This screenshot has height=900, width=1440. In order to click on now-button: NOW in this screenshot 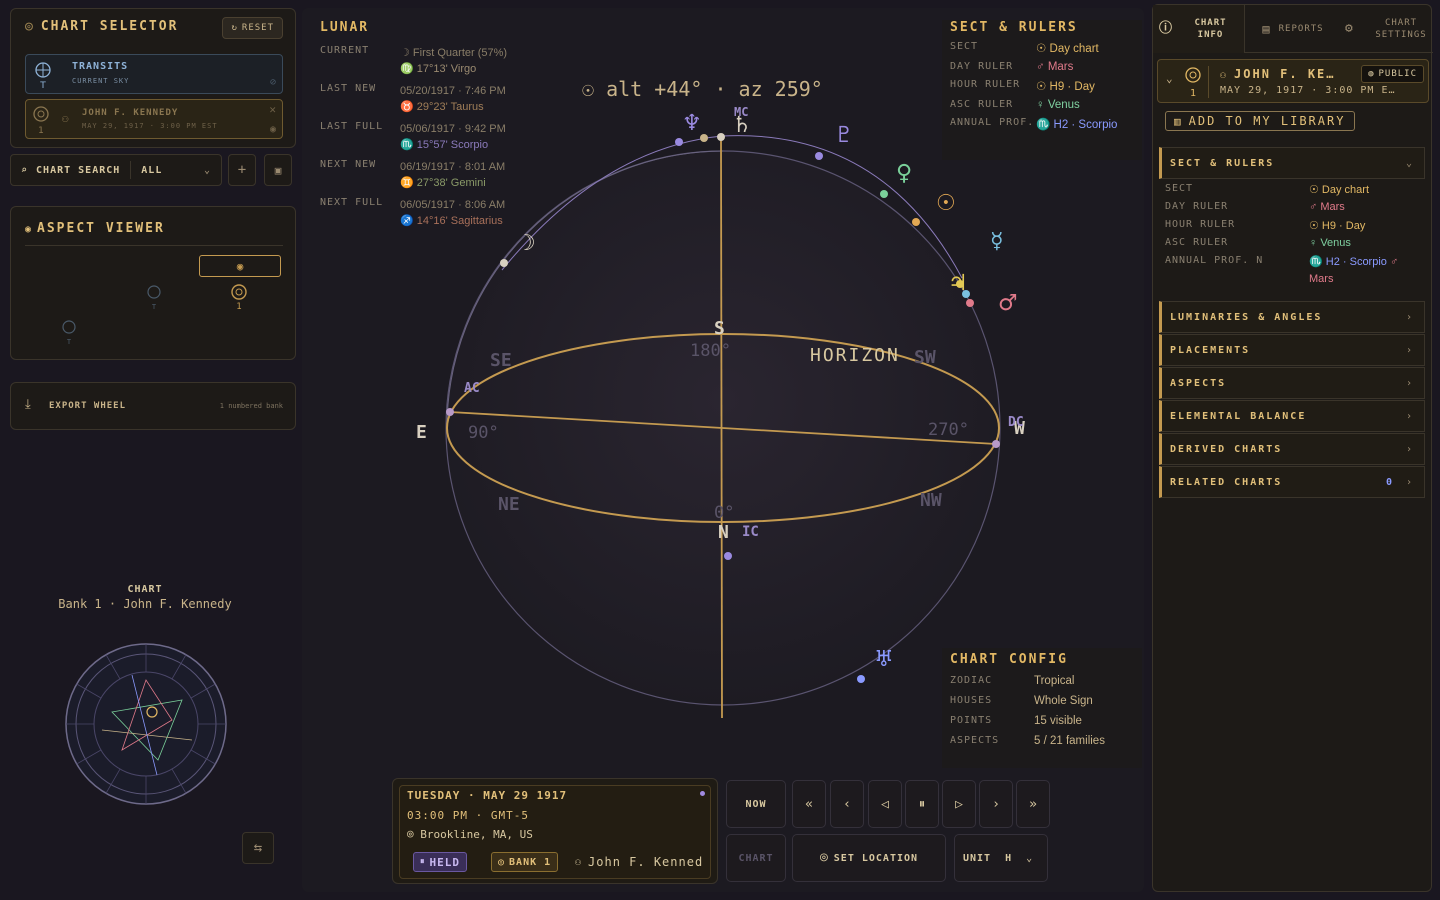, I will do `click(756, 804)`.